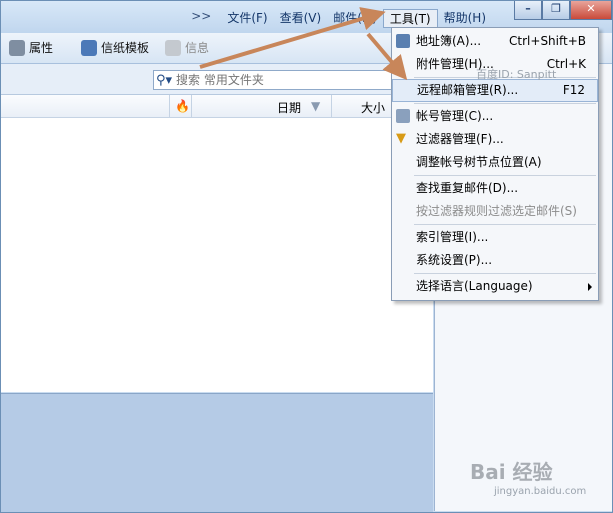 This screenshot has width=613, height=513. What do you see at coordinates (315, 106) in the screenshot?
I see `sort-desc-icon: ▼` at bounding box center [315, 106].